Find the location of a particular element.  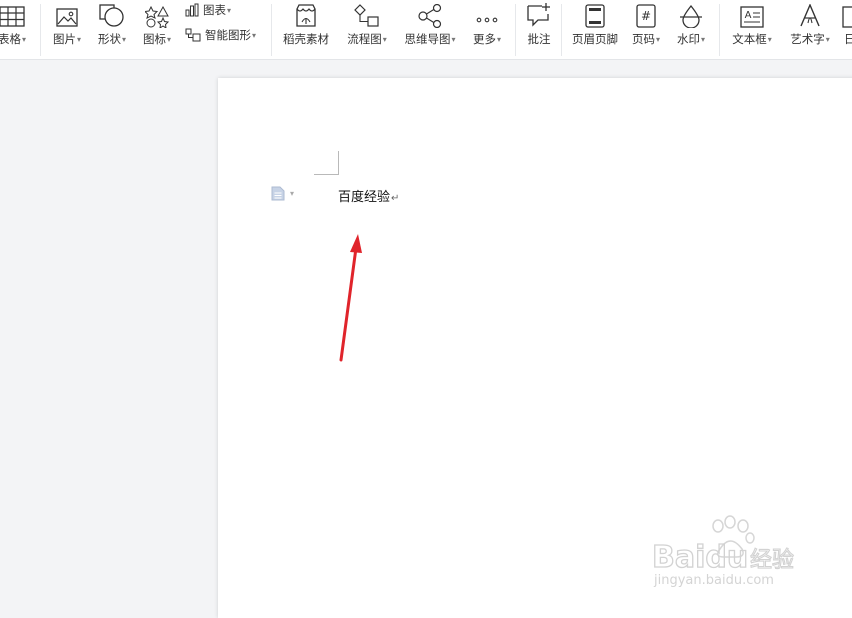

comment-button: 批注 is located at coordinates (539, 26).